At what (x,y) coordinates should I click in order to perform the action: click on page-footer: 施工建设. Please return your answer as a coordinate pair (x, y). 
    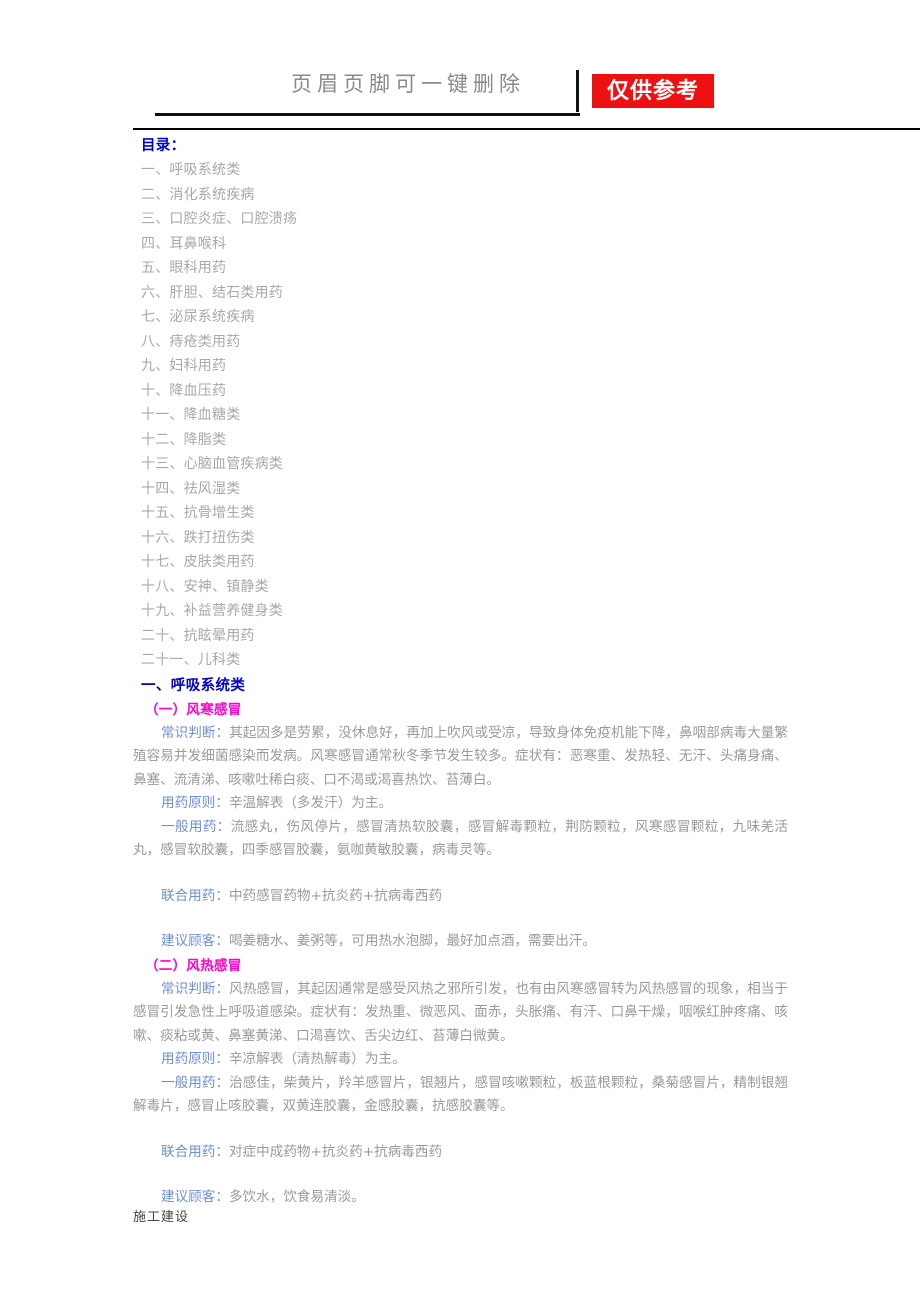
    Looking at the image, I should click on (161, 1217).